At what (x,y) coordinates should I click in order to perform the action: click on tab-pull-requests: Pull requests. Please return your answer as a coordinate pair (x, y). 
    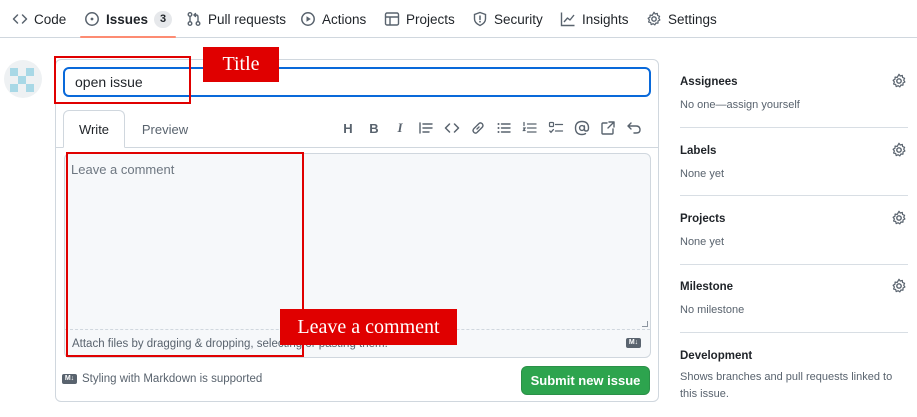
    Looking at the image, I should click on (236, 19).